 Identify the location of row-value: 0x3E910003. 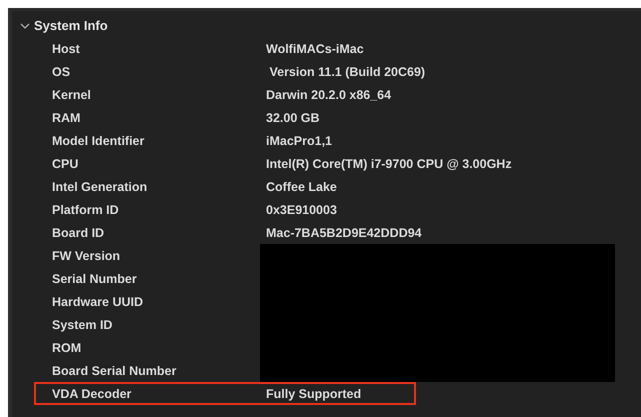
(301, 209).